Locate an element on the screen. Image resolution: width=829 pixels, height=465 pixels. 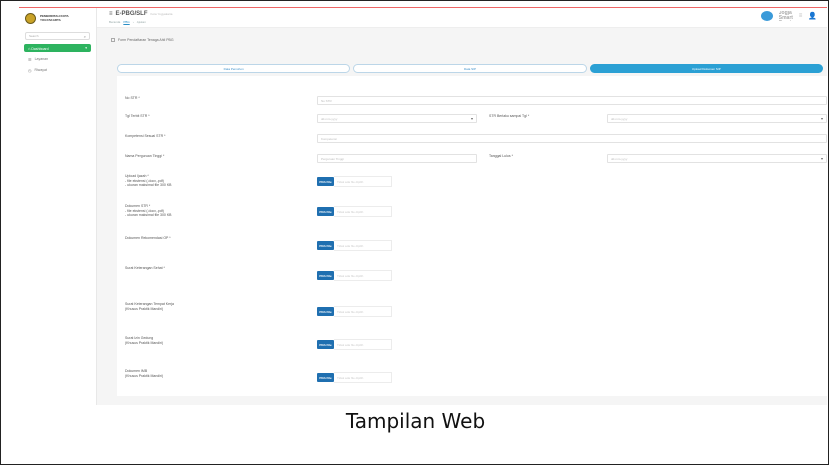
tab-upload-dokumen: Upload Dokumen SIP is located at coordinates (706, 68).